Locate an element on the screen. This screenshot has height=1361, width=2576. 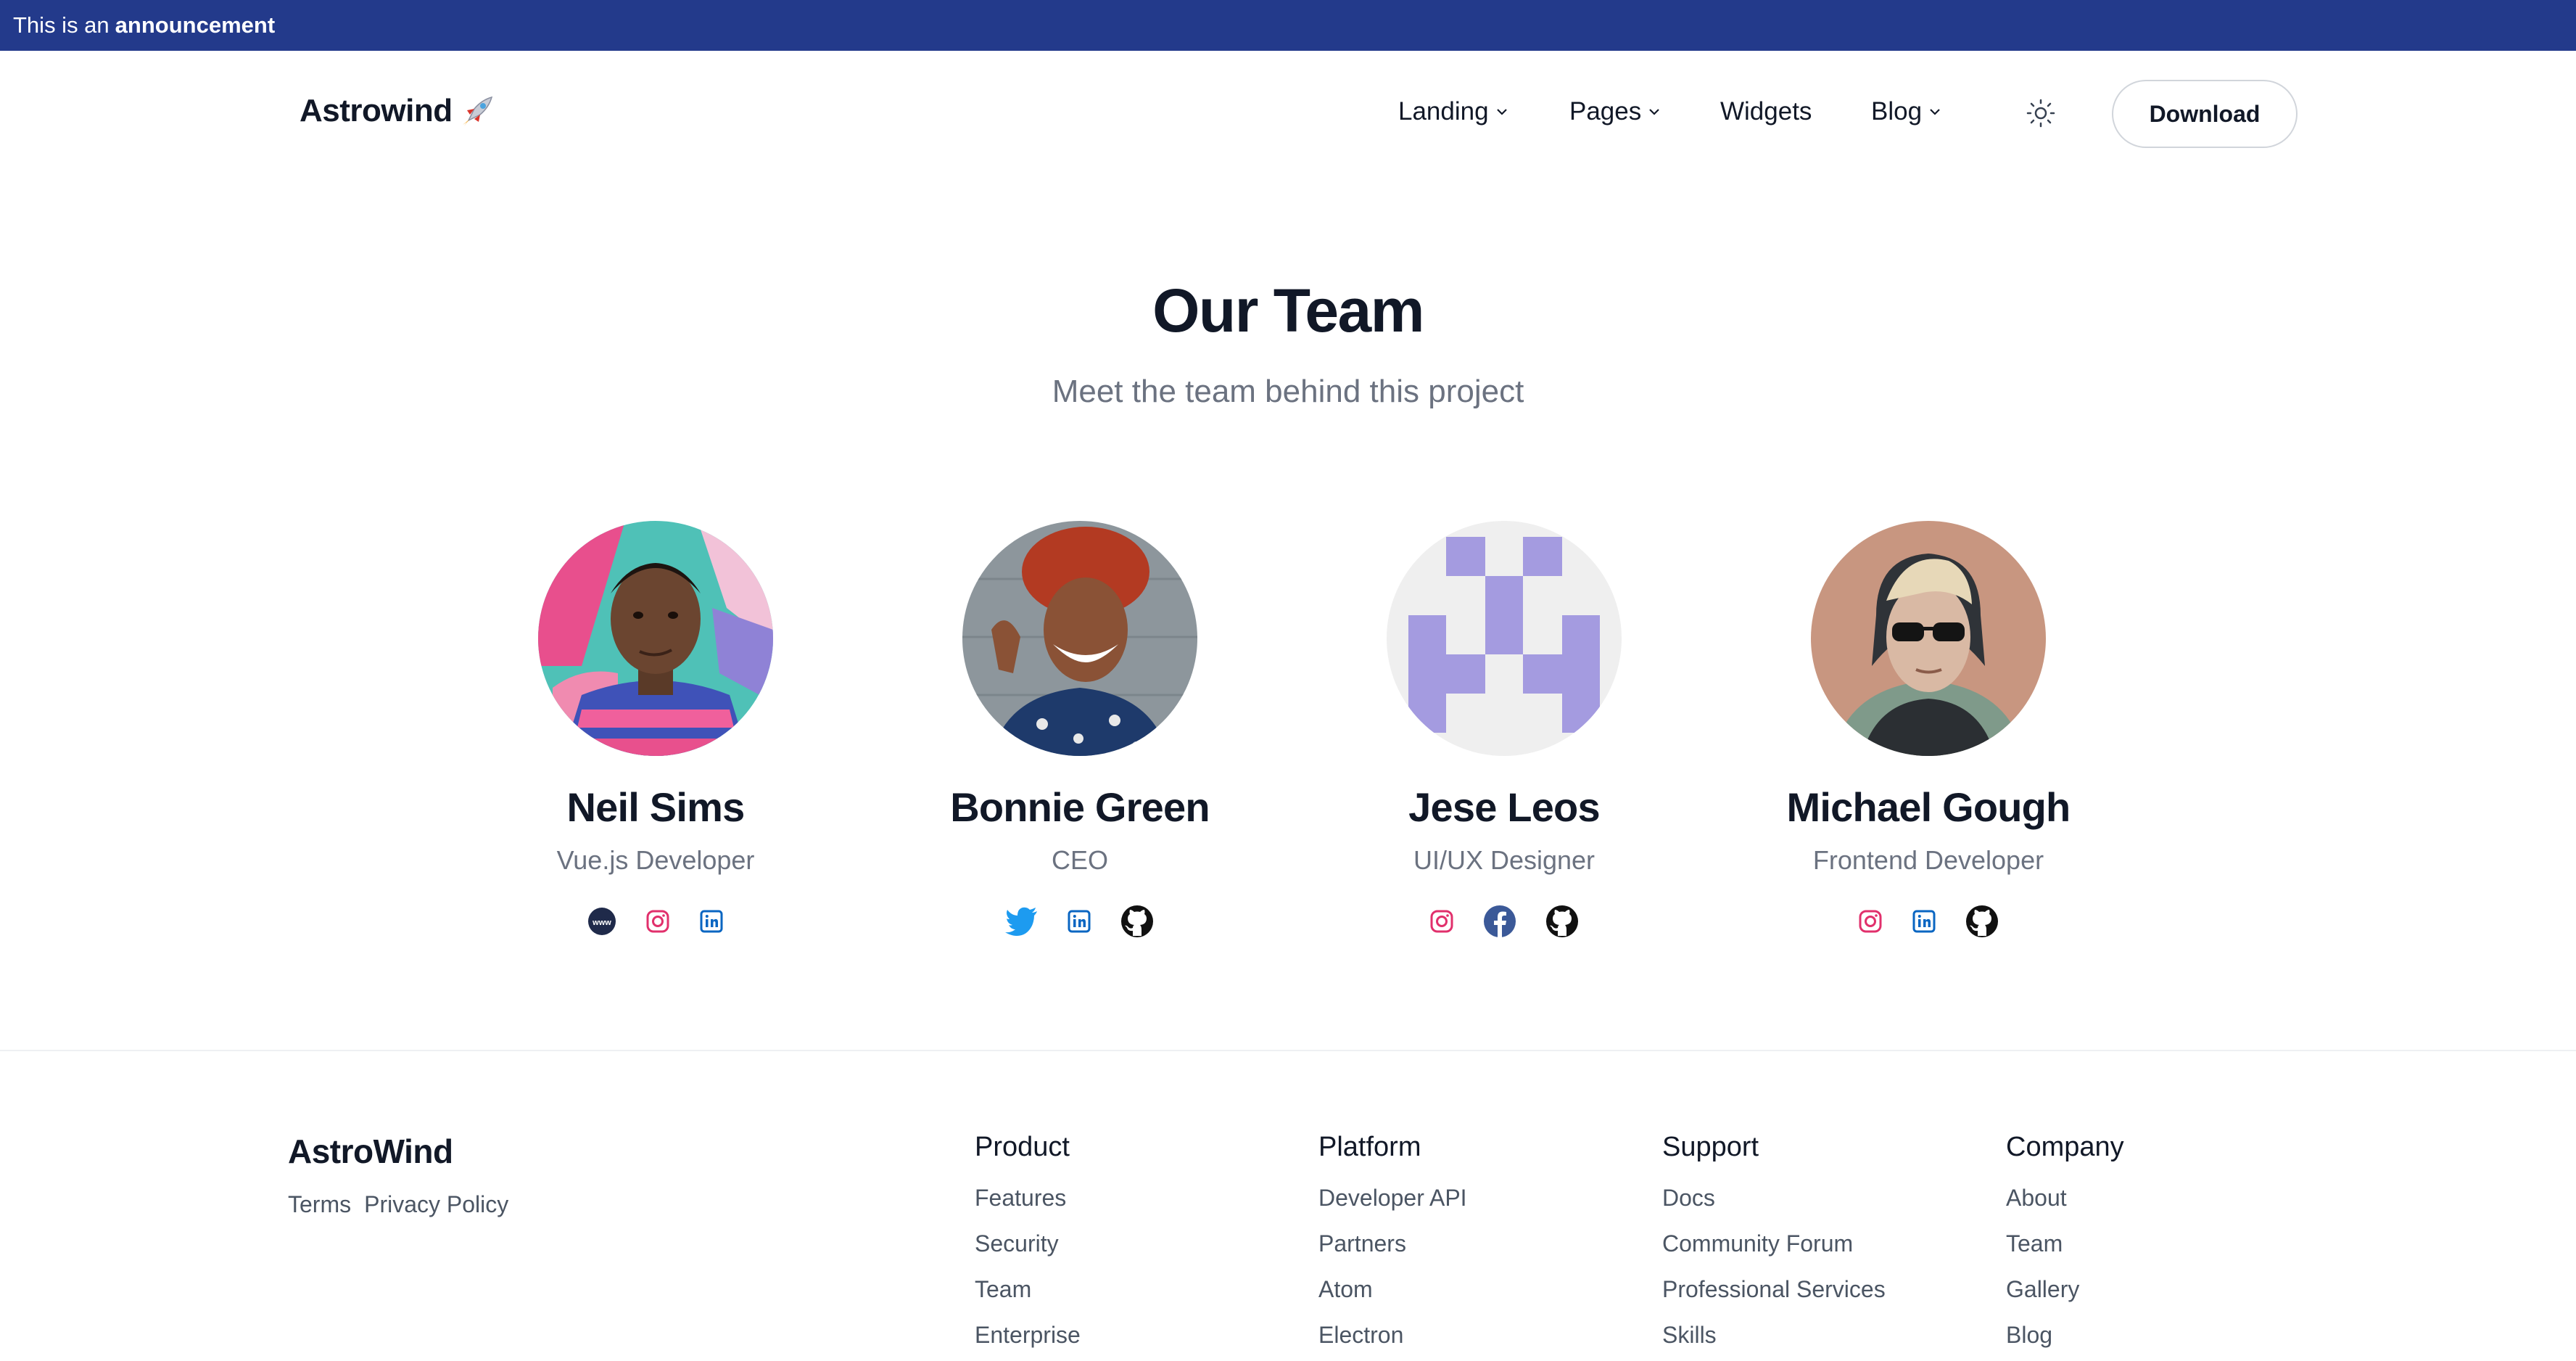
footer-link: About is located at coordinates (2065, 1205).